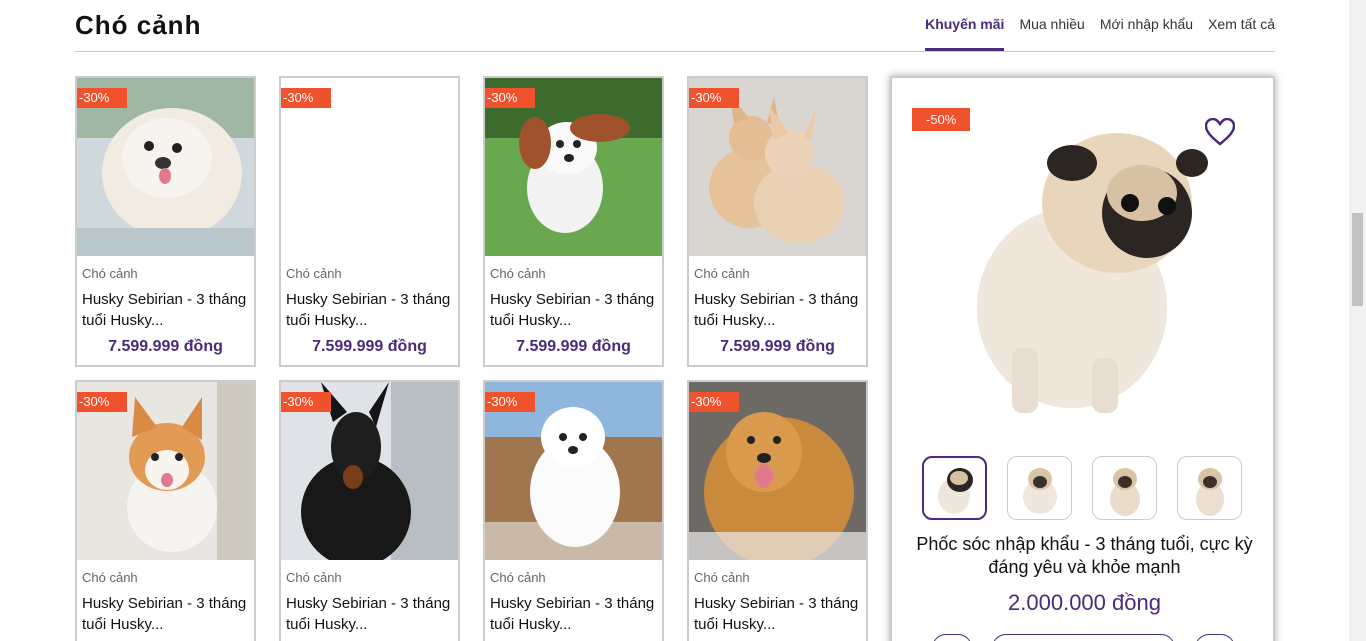 The width and height of the screenshot is (1366, 641). I want to click on add-to-cart-button, so click(1083, 637).